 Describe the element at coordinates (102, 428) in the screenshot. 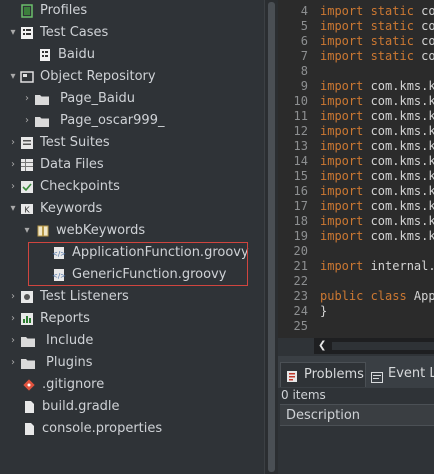

I see `tree-item-label: console.properties` at that location.